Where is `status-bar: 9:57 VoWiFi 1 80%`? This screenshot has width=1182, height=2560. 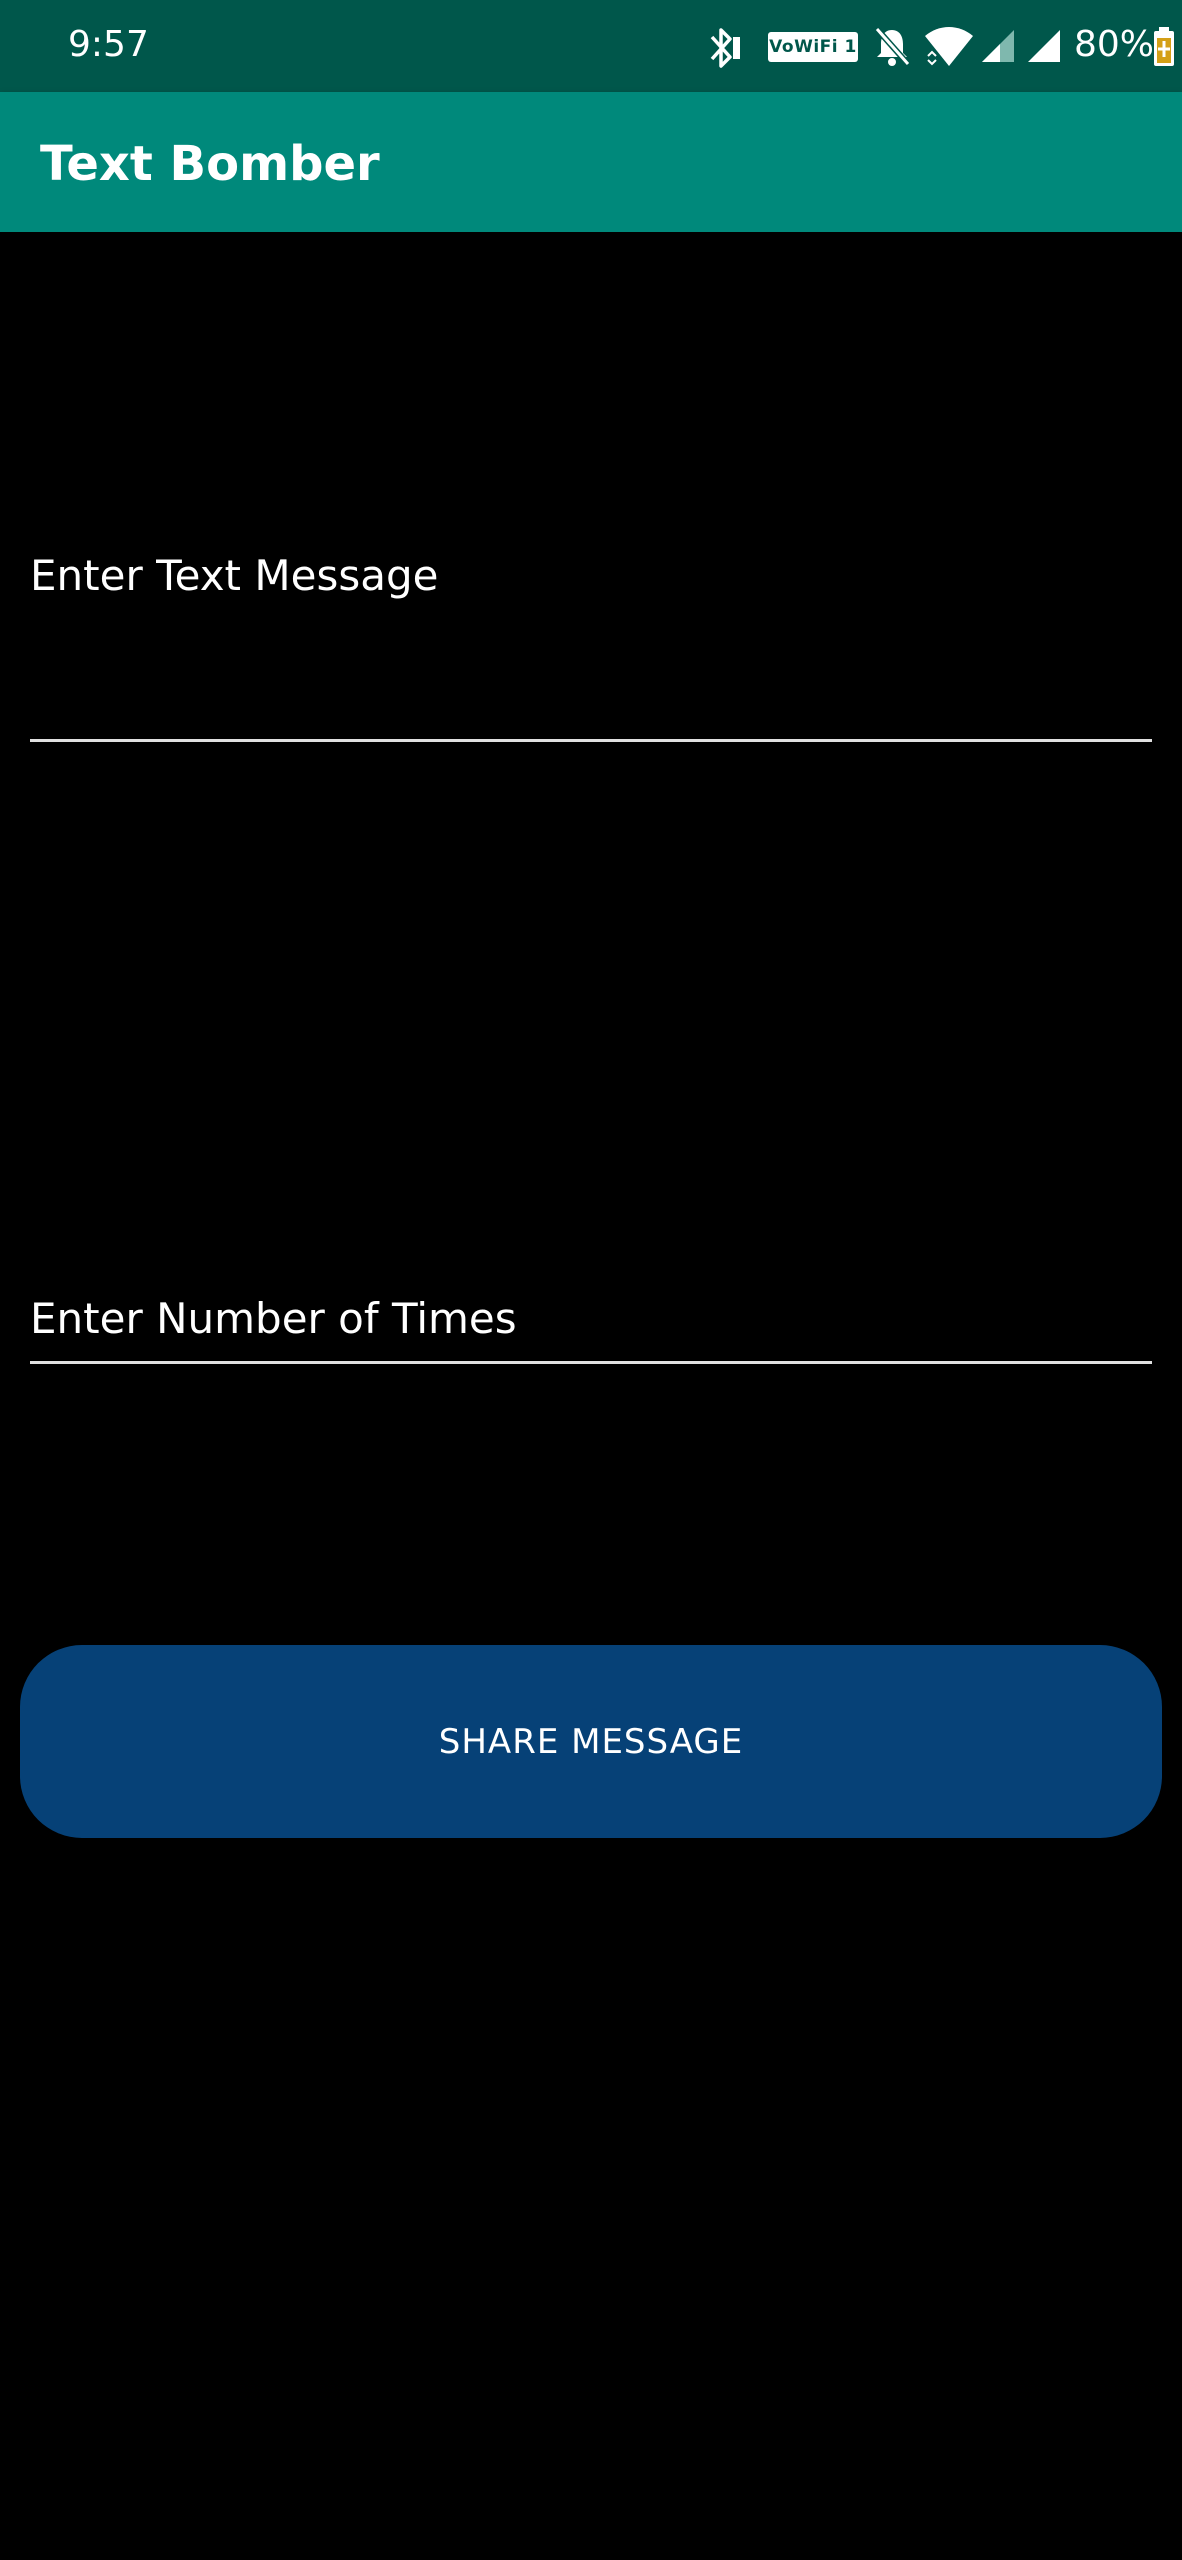 status-bar: 9:57 VoWiFi 1 80% is located at coordinates (591, 46).